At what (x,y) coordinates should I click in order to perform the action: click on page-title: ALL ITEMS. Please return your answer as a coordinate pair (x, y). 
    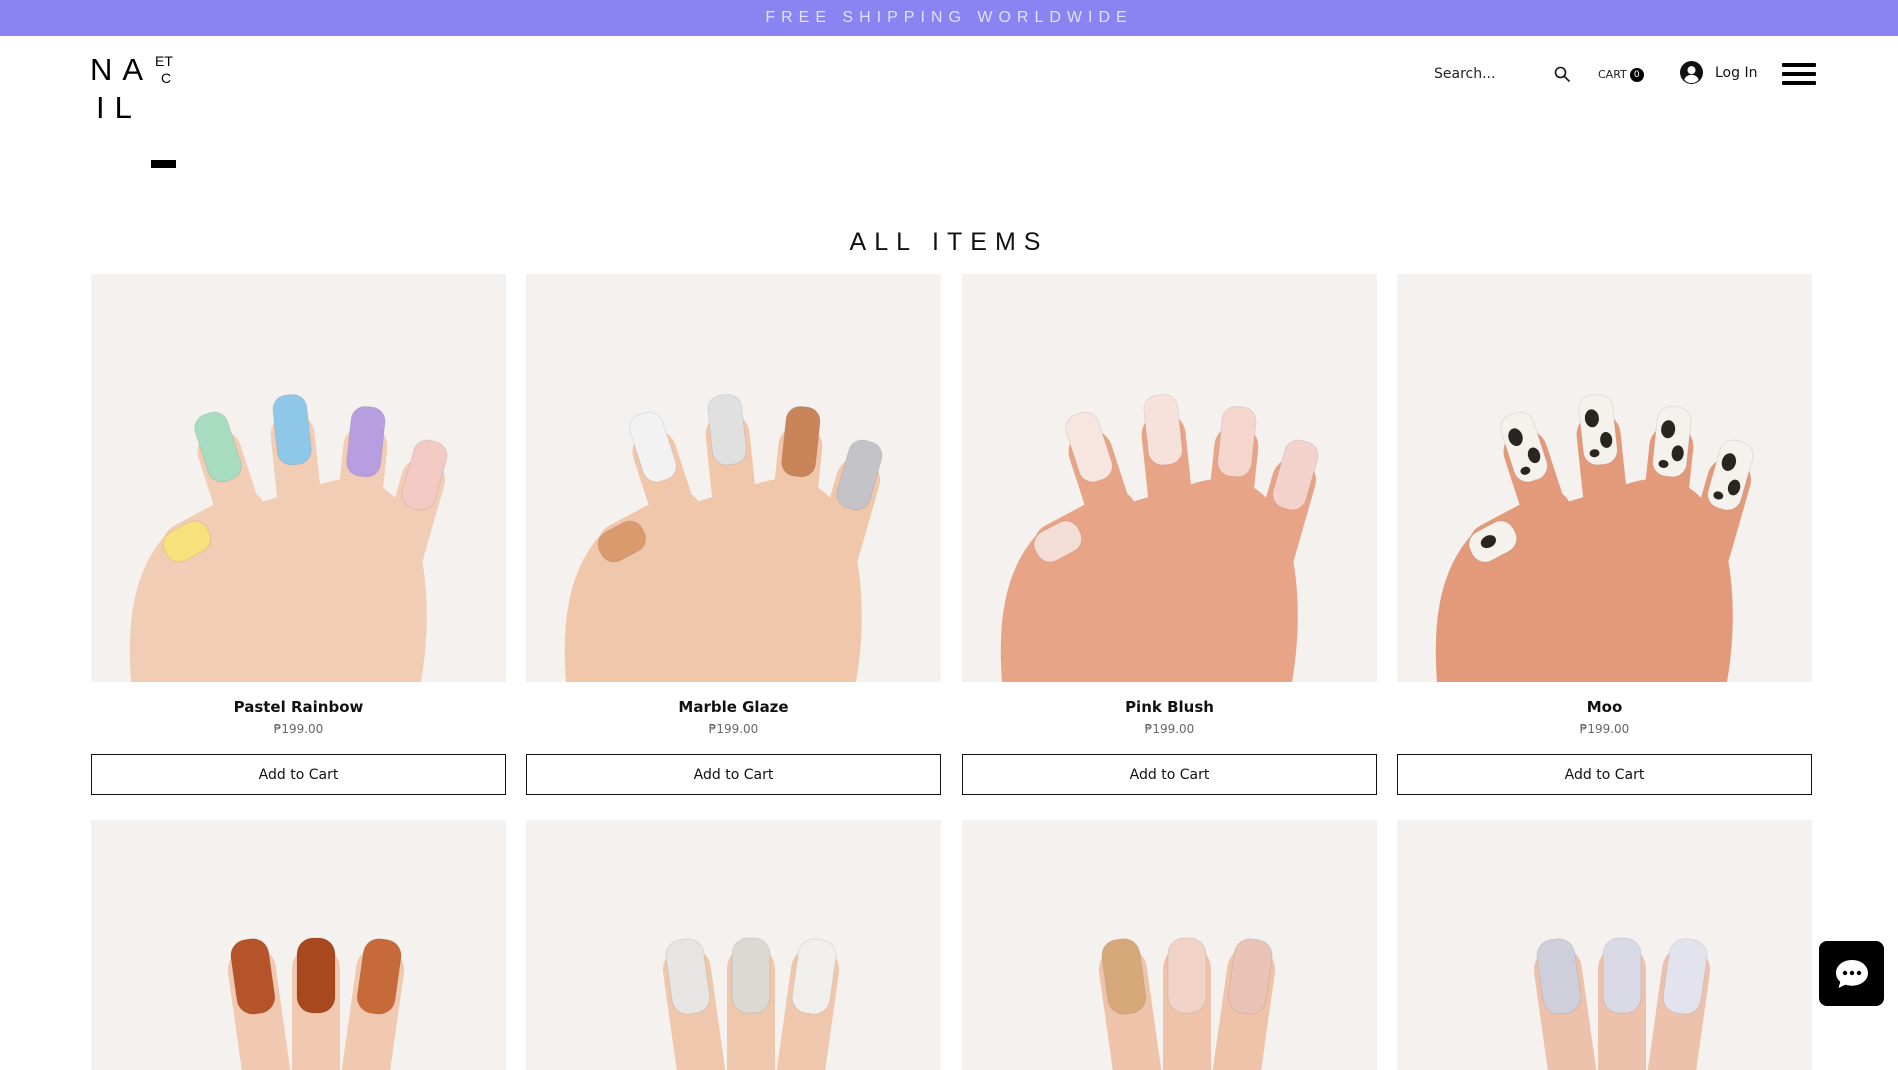
    Looking at the image, I should click on (949, 242).